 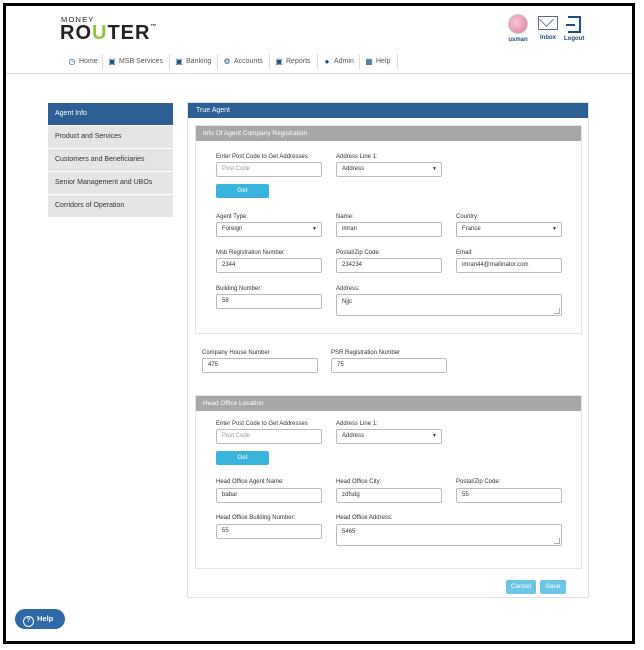 I want to click on avatar, so click(x=518, y=24).